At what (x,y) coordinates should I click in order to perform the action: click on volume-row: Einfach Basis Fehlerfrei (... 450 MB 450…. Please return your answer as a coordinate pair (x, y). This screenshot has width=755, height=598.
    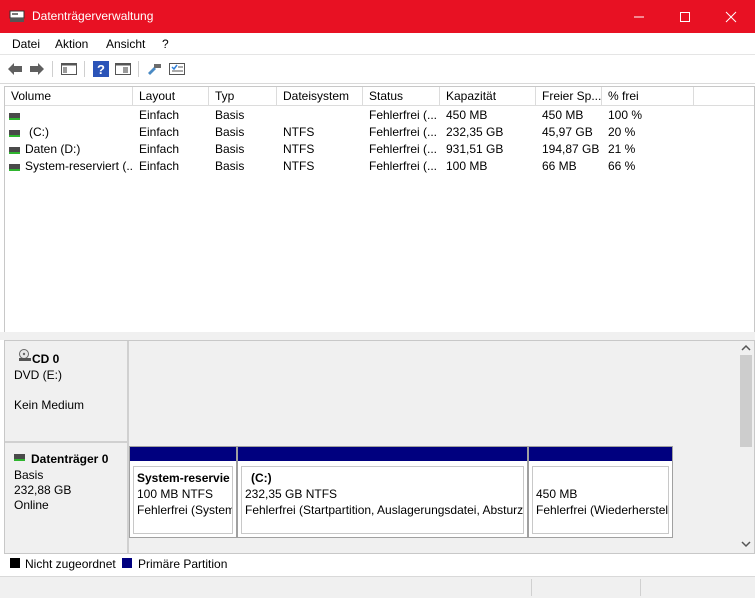
    Looking at the image, I should click on (350, 115).